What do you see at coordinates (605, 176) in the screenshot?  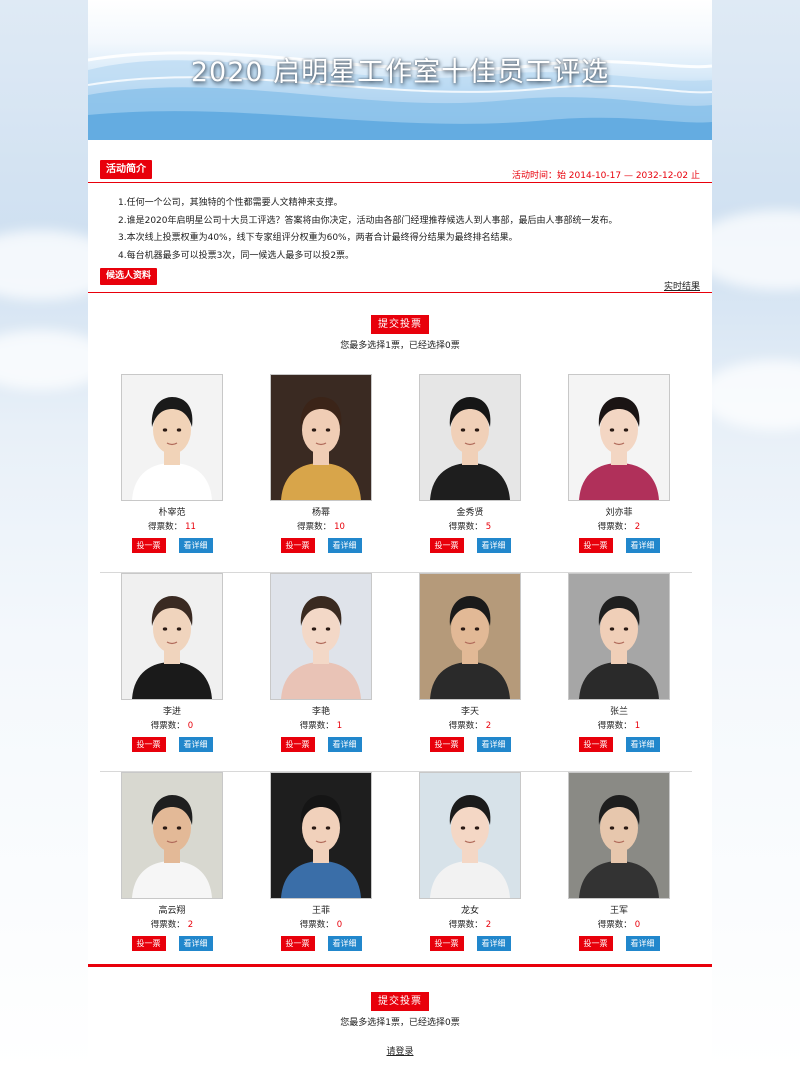 I see `activity-period: 活动时间：始 2014-10-17 — 2032-12-02 止` at bounding box center [605, 176].